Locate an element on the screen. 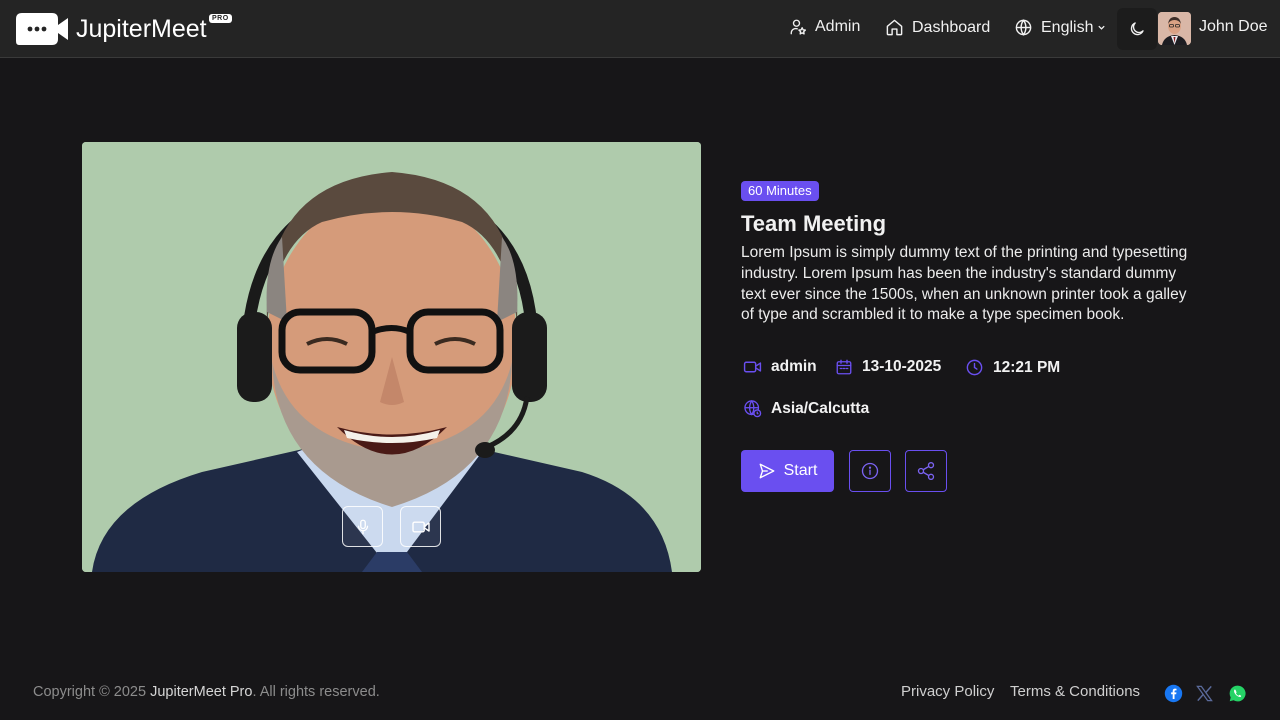 This screenshot has height=720, width=1280. meeting-date: 13-10-2025 is located at coordinates (888, 367).